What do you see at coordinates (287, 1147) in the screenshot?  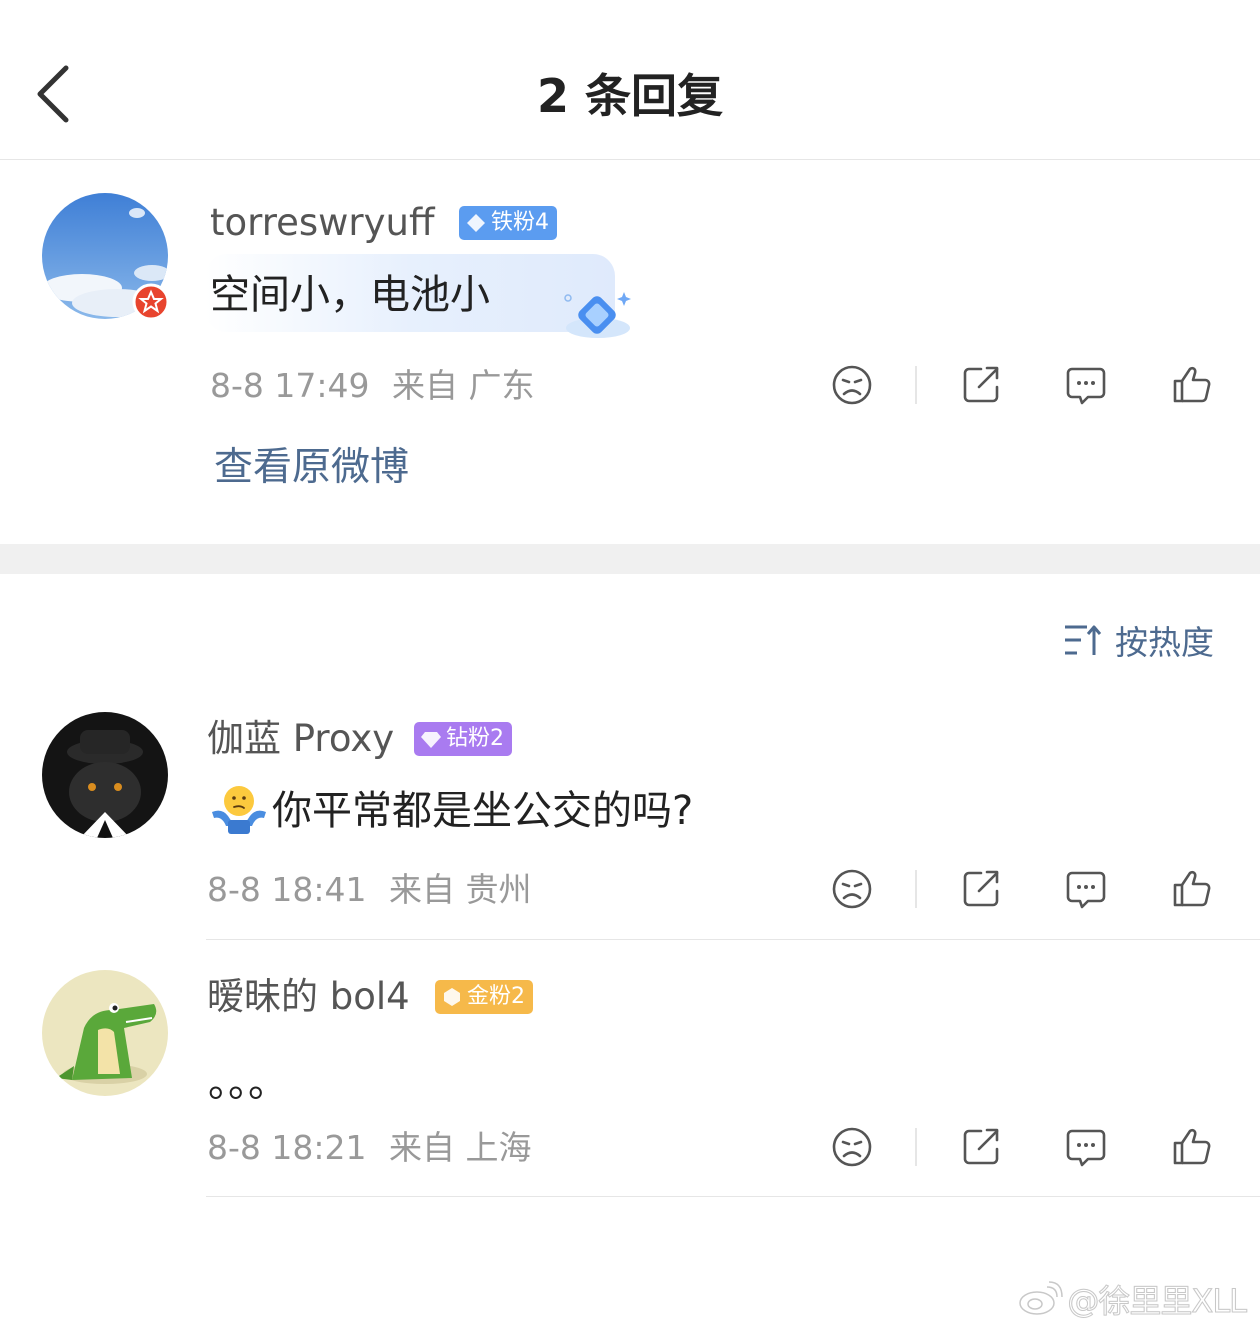 I see `comment-time: 8-8 18:21` at bounding box center [287, 1147].